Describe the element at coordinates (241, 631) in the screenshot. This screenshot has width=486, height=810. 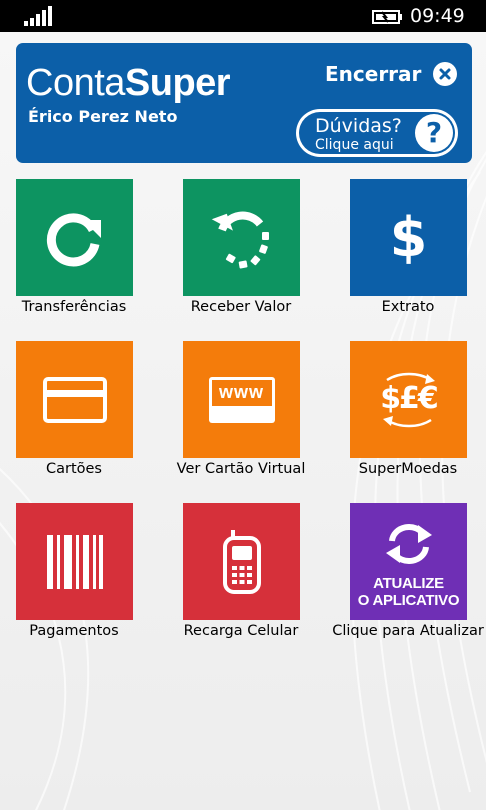
I see `tile-label-recarga-celular: Recarga Celular` at that location.